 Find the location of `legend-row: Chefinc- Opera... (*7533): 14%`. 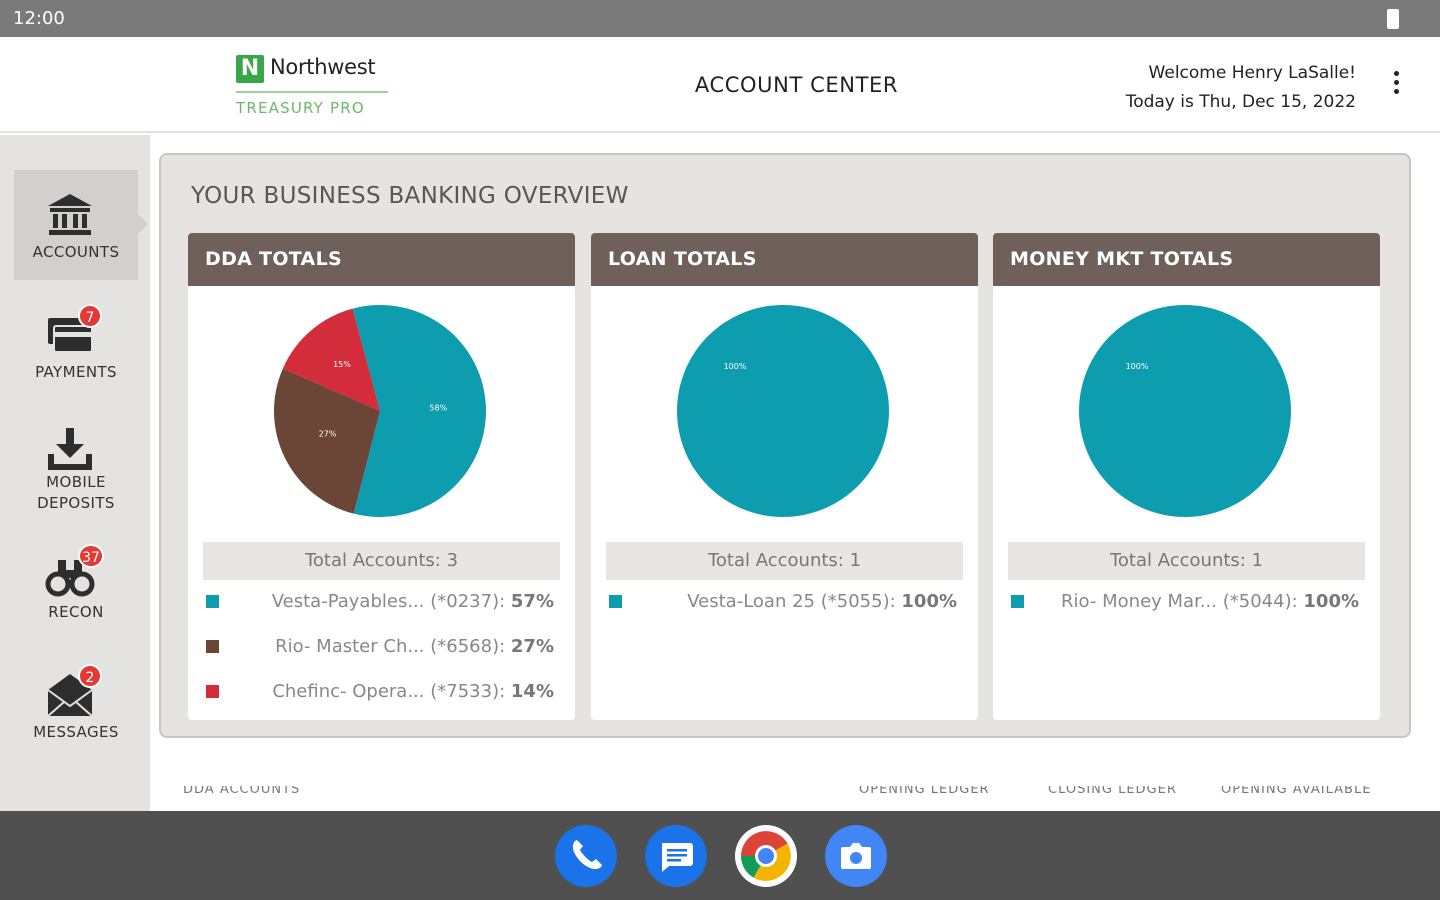

legend-row: Chefinc- Opera... (*7533): 14% is located at coordinates (381, 692).